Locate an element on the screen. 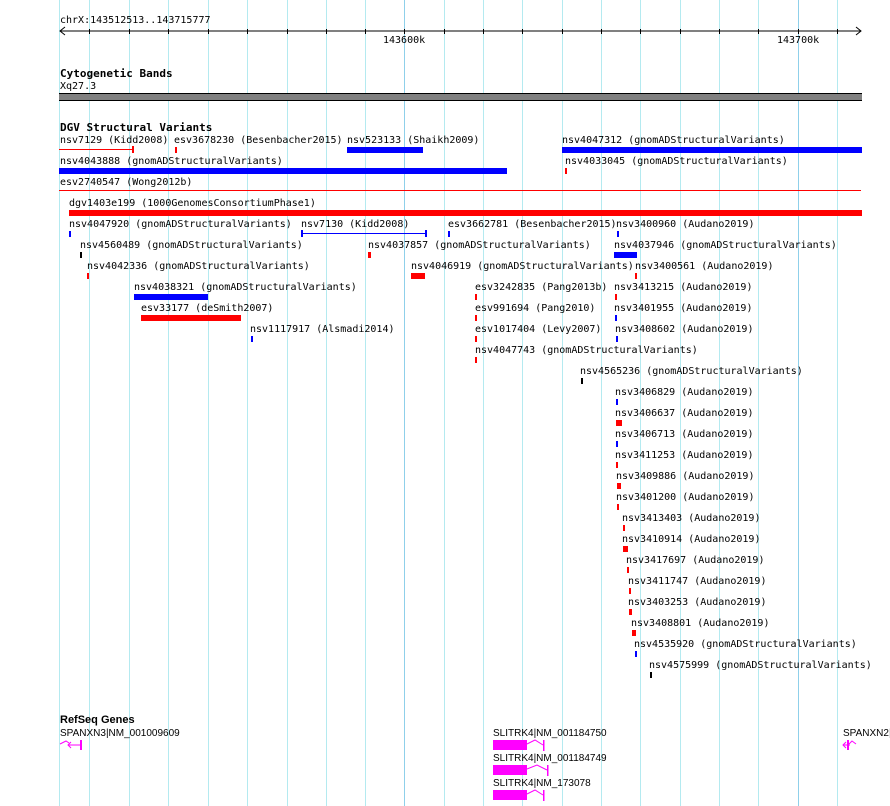  variant-label: nsv3409886 (Audano2019) is located at coordinates (685, 476).